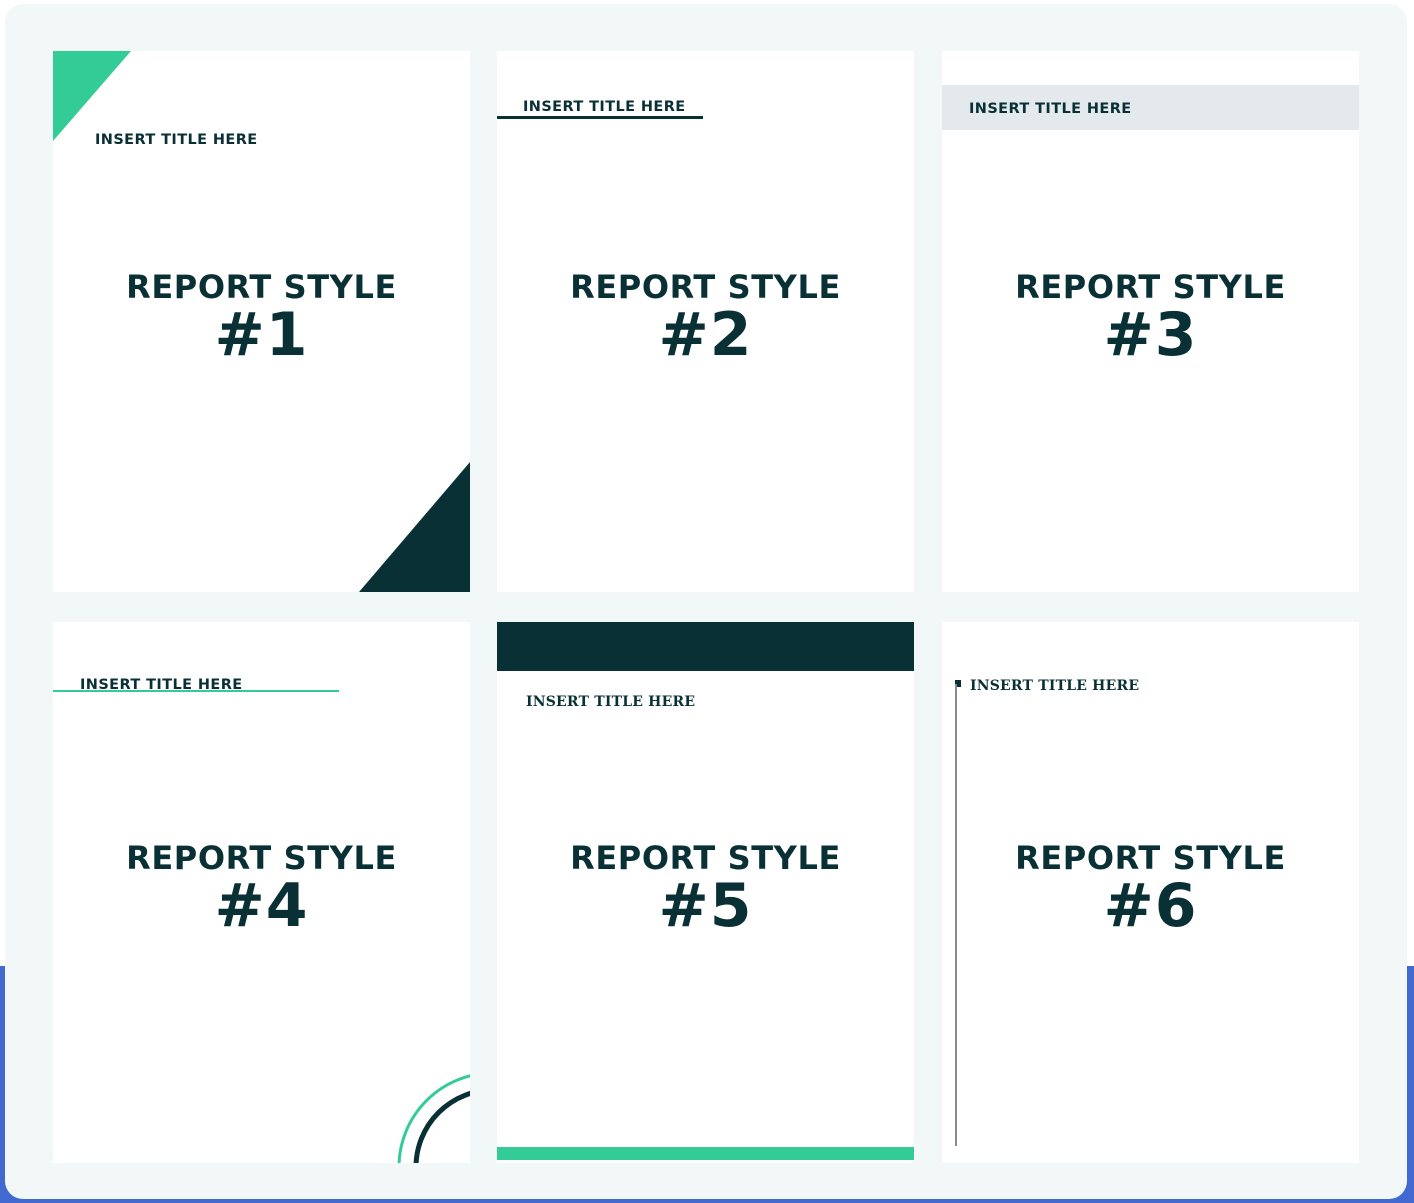 This screenshot has width=1414, height=1203. What do you see at coordinates (705, 335) in the screenshot?
I see `style-number: #2` at bounding box center [705, 335].